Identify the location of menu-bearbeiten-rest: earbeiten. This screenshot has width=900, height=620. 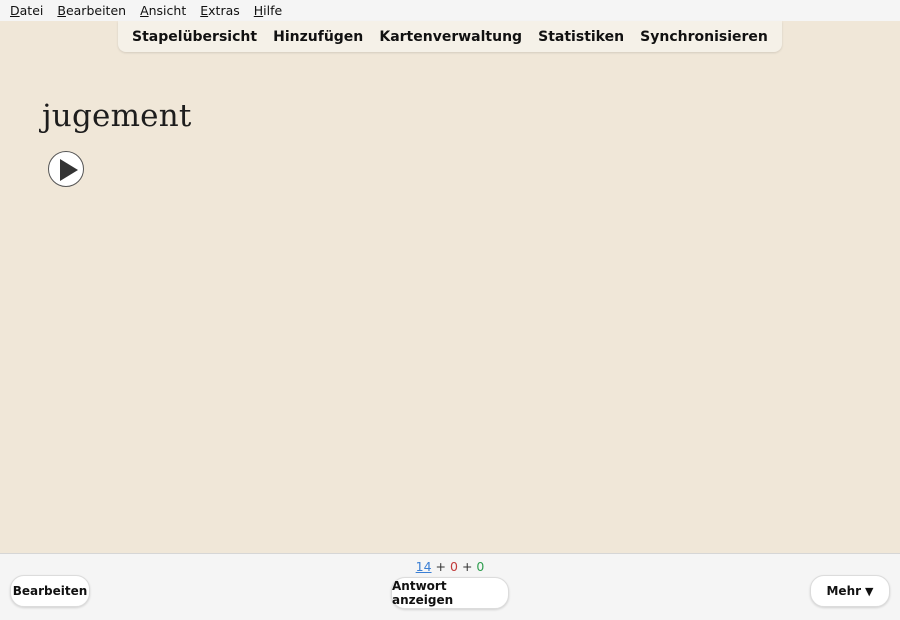
(96, 10).